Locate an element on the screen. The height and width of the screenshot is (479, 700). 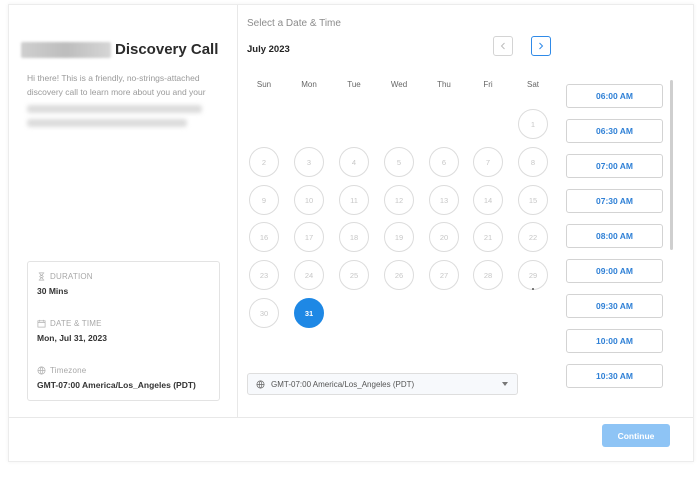
weekday-header: Mon is located at coordinates (309, 84).